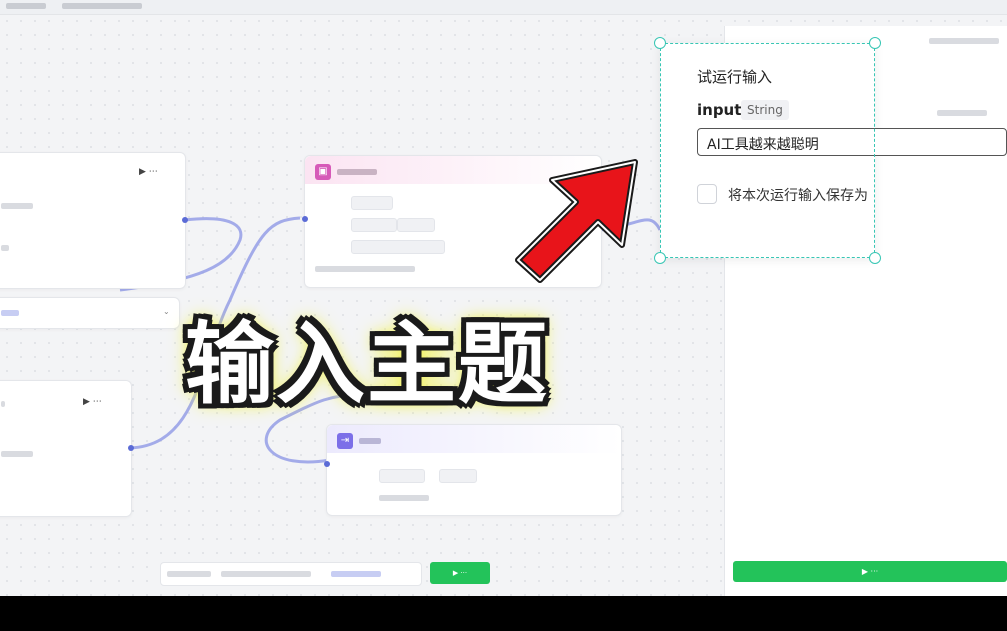  What do you see at coordinates (67, 448) in the screenshot?
I see `node-left-bottom-partial: ▶ ⋯` at bounding box center [67, 448].